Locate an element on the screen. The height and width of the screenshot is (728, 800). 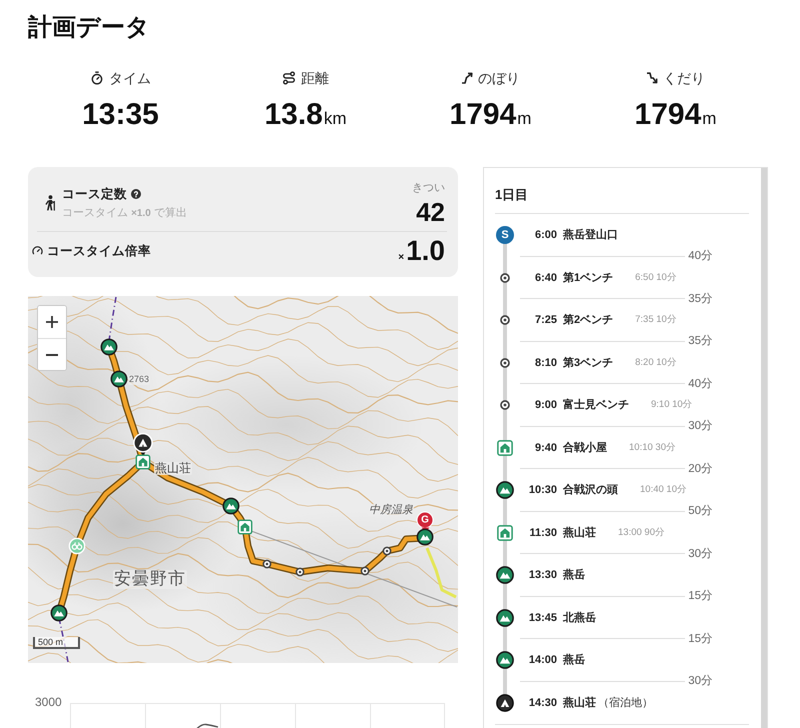
route-icon is located at coordinates (289, 78).